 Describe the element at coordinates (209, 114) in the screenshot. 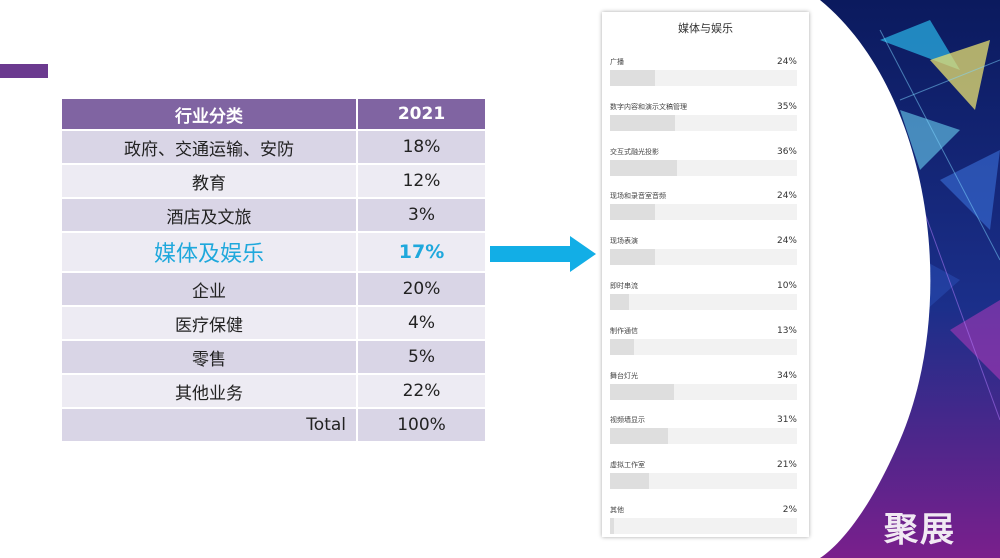

I see `header-category: 行业分类` at that location.